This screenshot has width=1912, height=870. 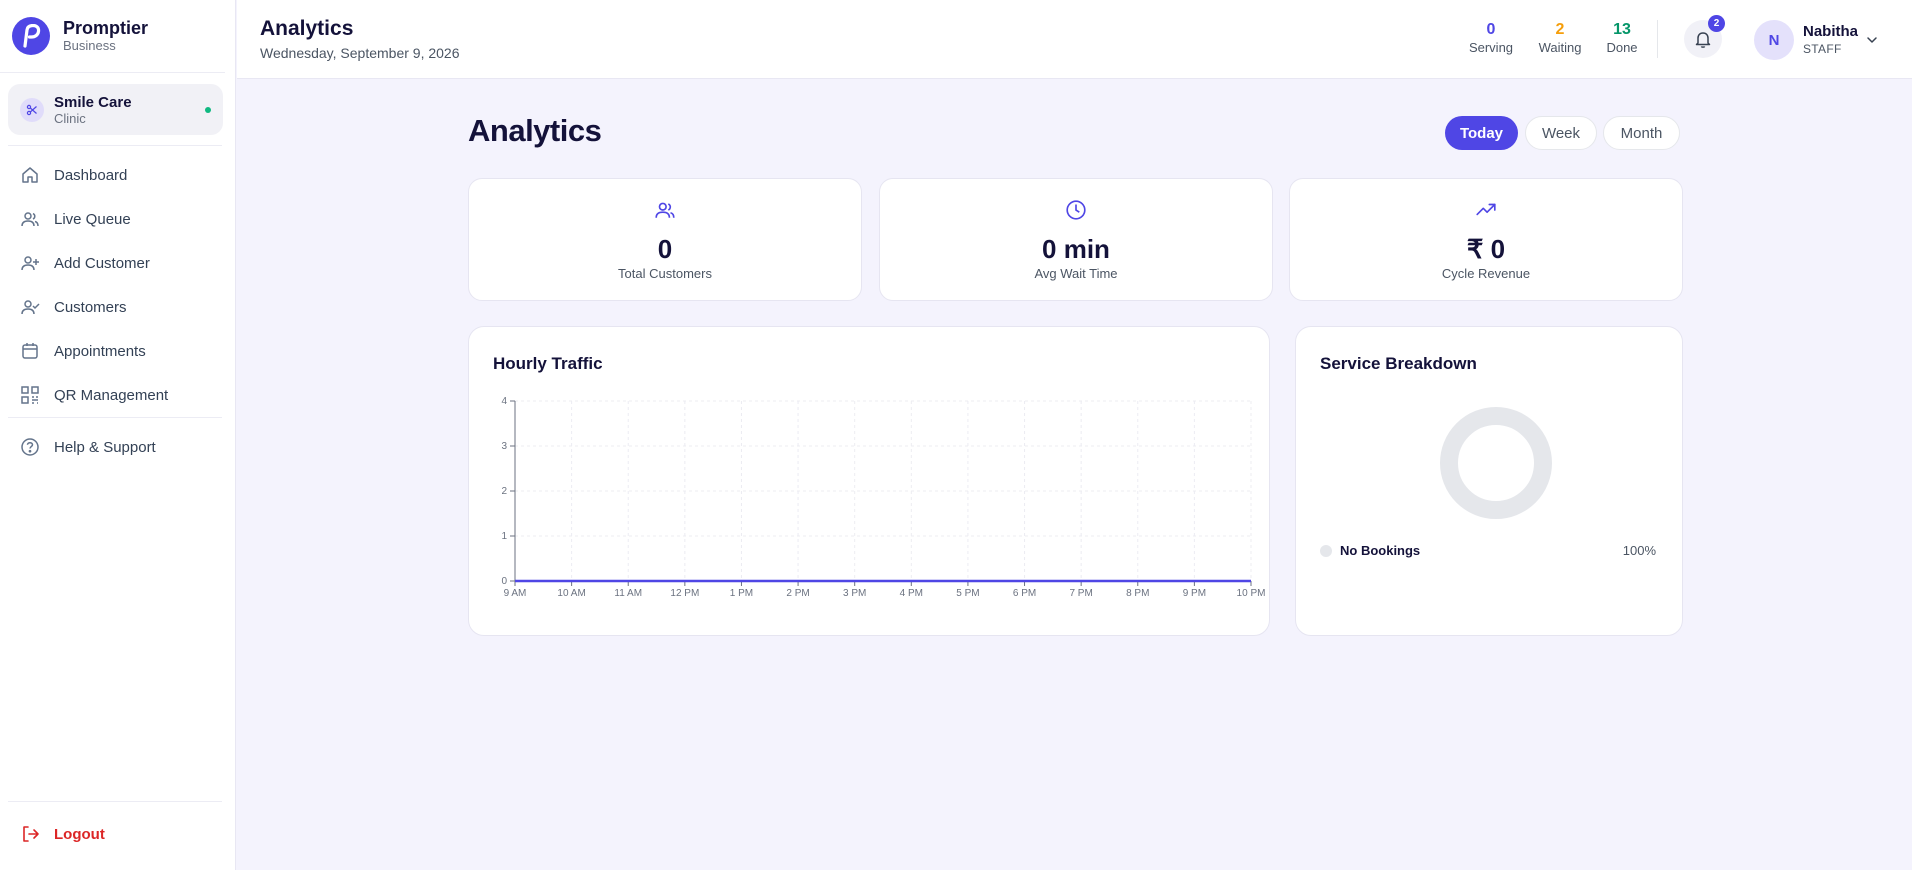 What do you see at coordinates (535, 130) in the screenshot?
I see `page-title: Analytics` at bounding box center [535, 130].